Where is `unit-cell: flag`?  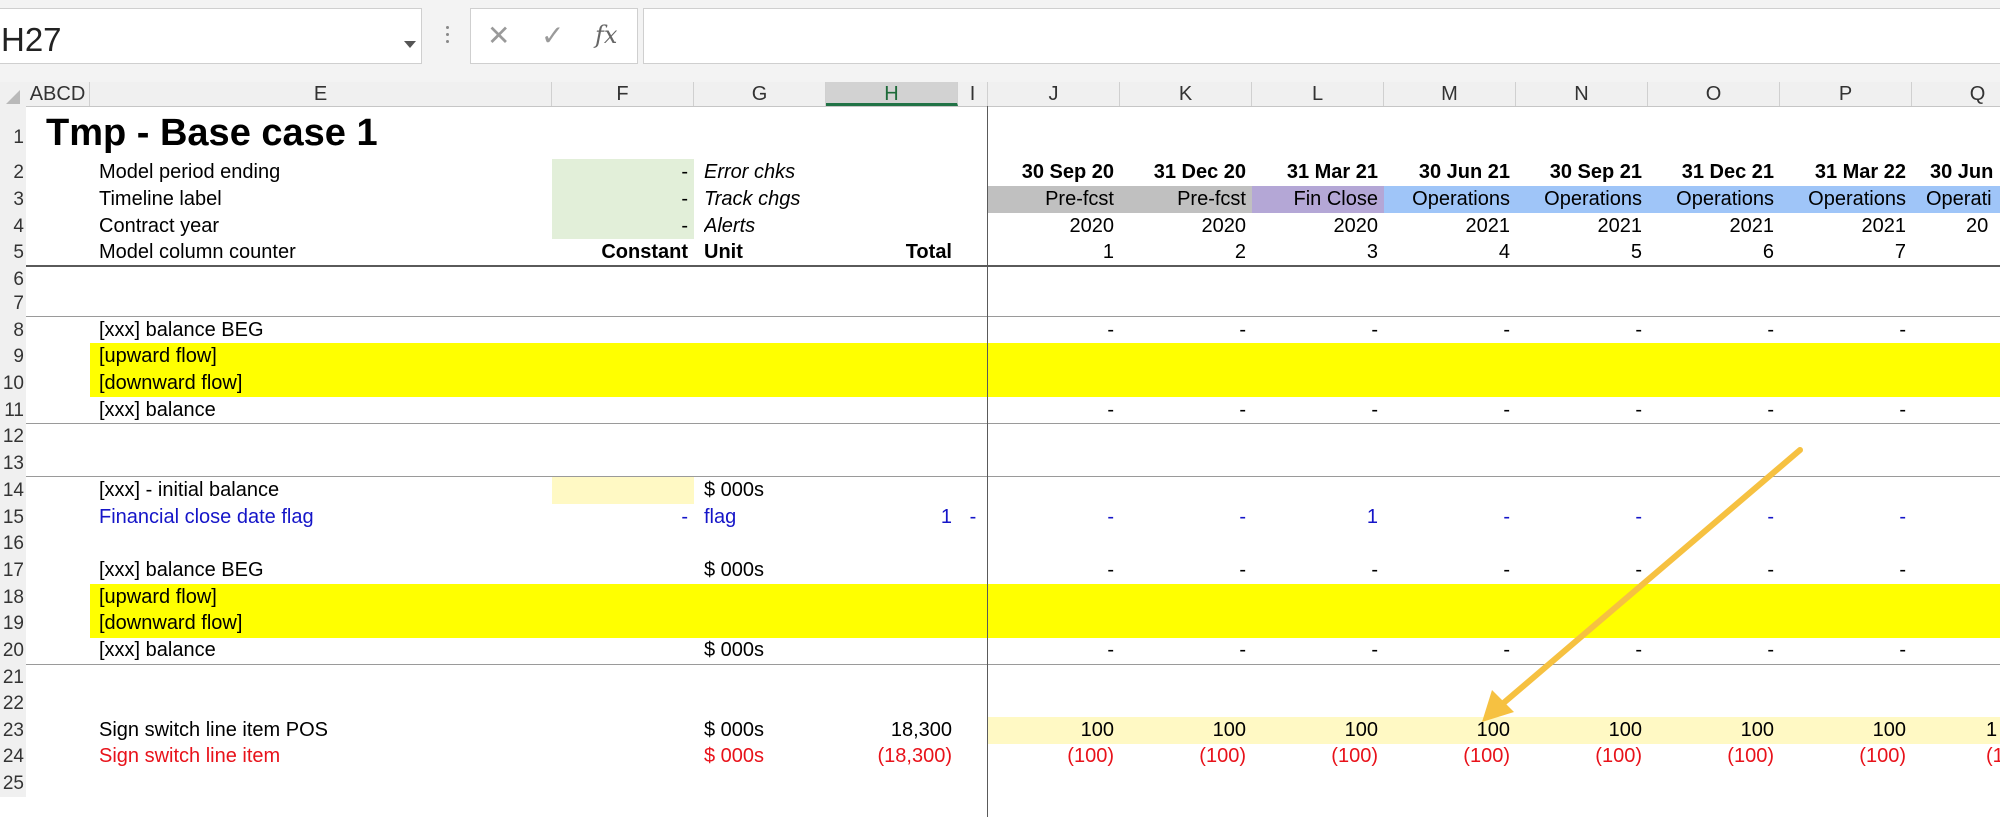
unit-cell: flag is located at coordinates (764, 517).